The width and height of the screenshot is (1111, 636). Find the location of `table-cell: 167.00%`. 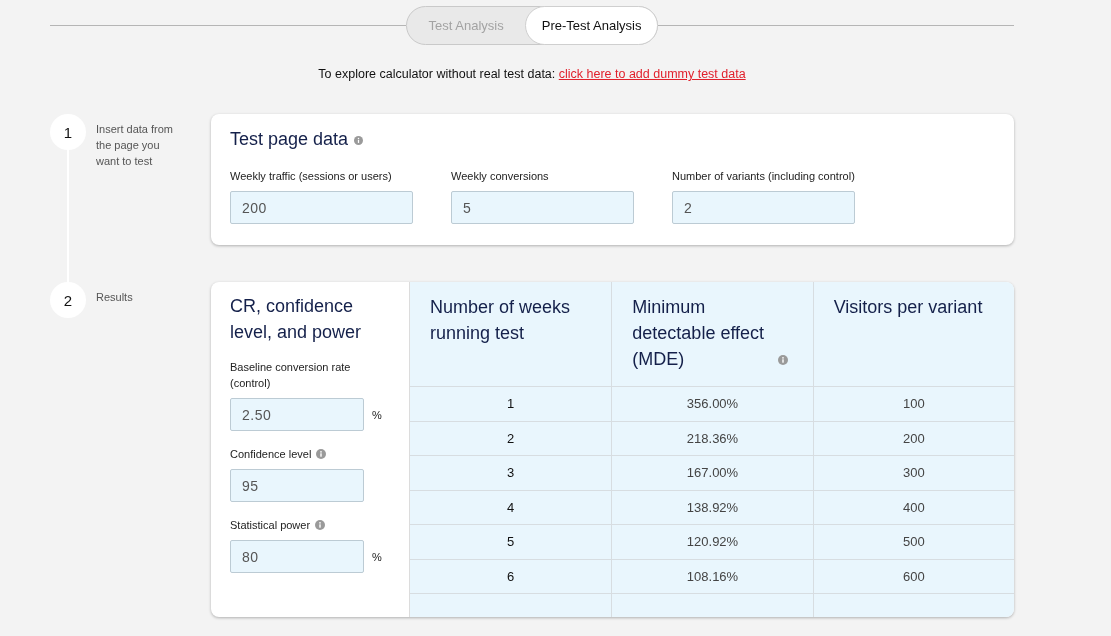

table-cell: 167.00% is located at coordinates (712, 473).